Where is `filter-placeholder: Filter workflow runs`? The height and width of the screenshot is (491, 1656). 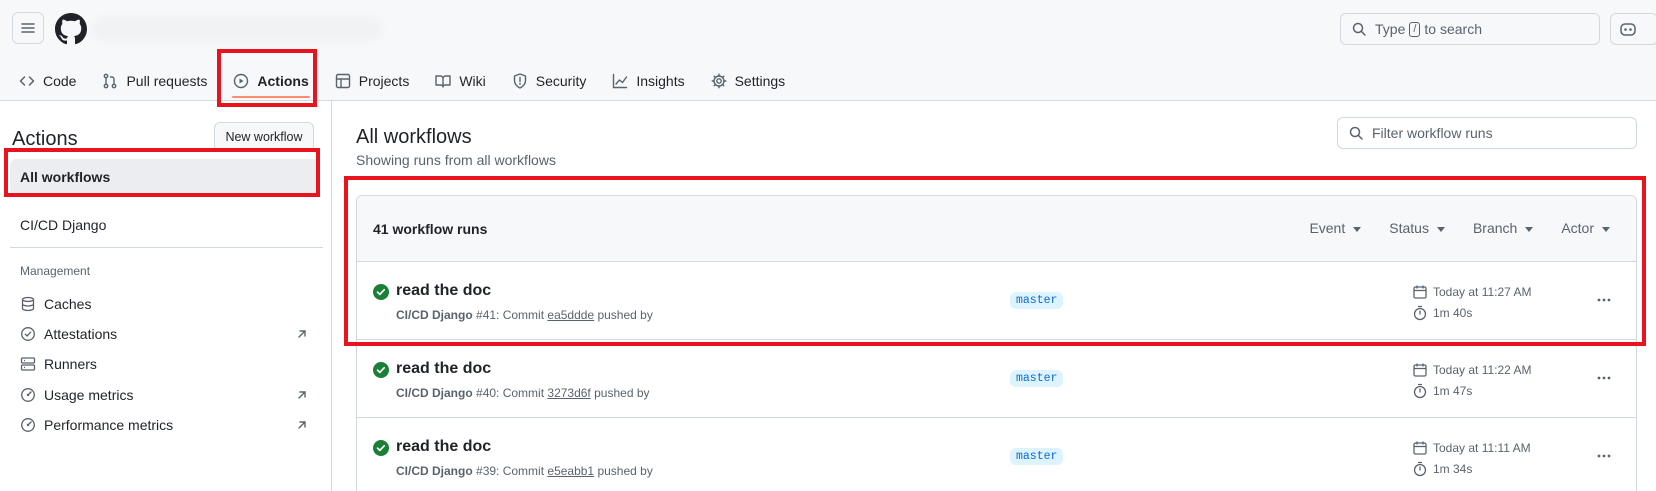
filter-placeholder: Filter workflow runs is located at coordinates (1432, 133).